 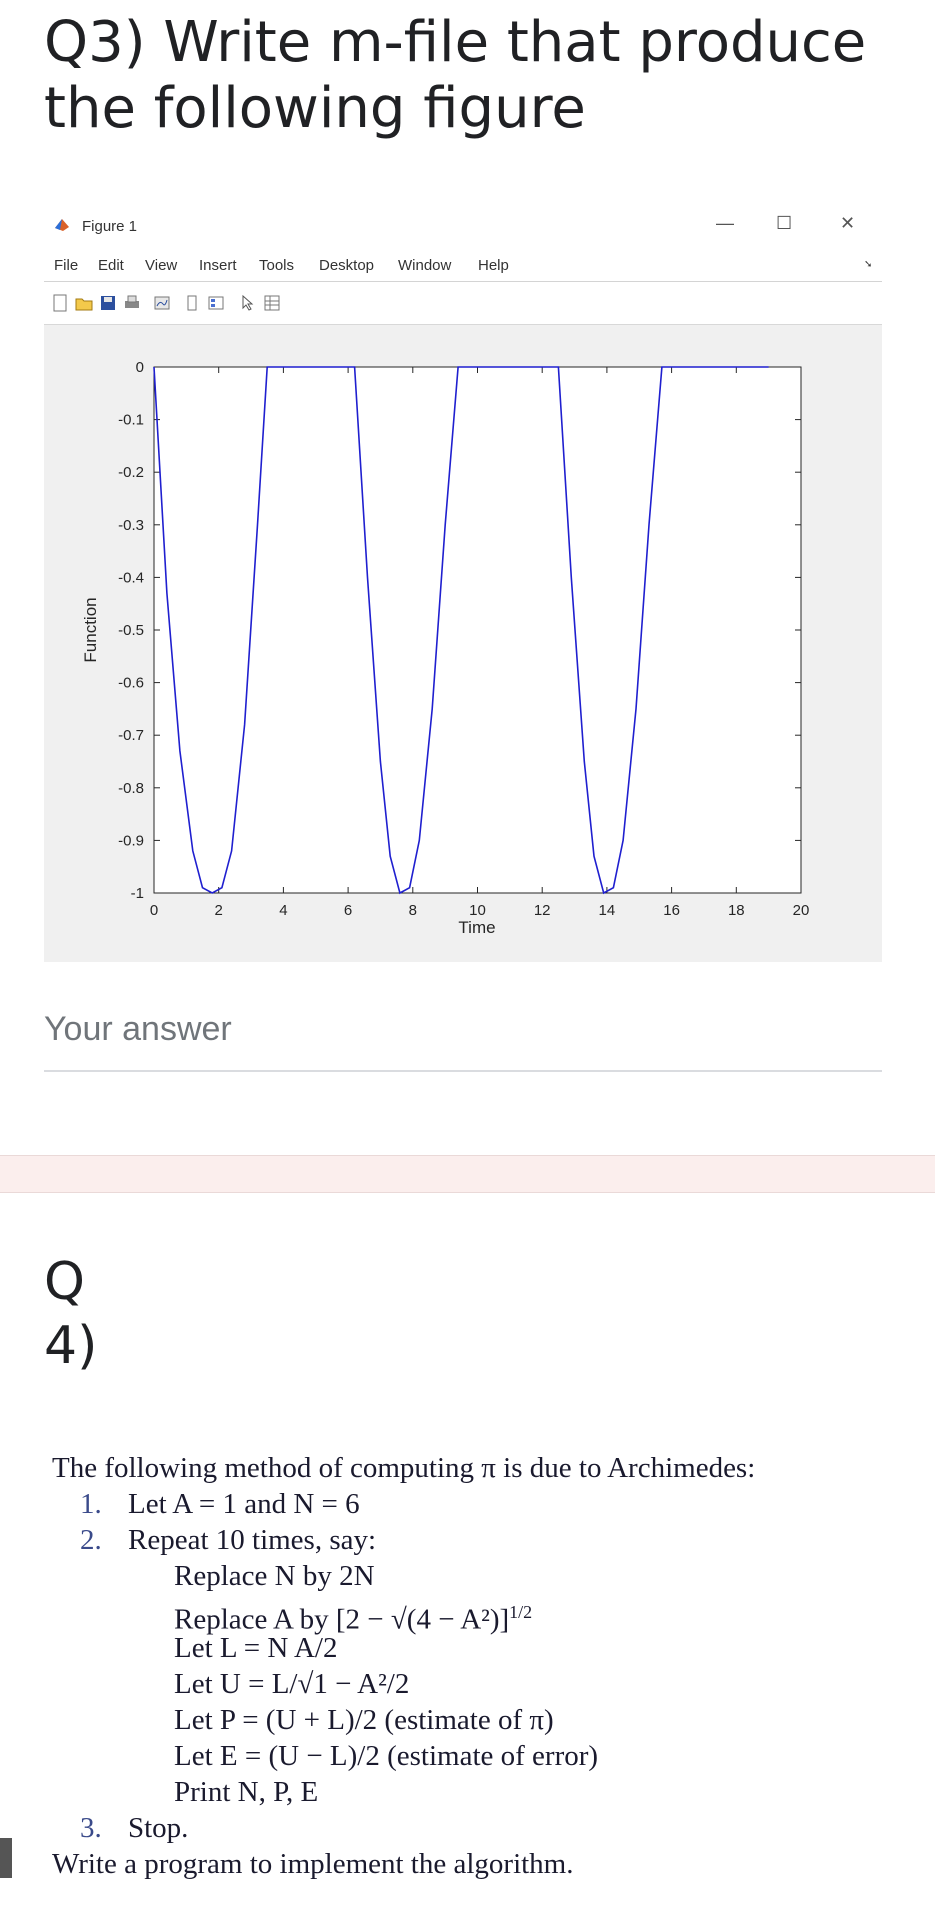 I want to click on substep-let-l: Let L = N A/2, so click(x=256, y=1648).